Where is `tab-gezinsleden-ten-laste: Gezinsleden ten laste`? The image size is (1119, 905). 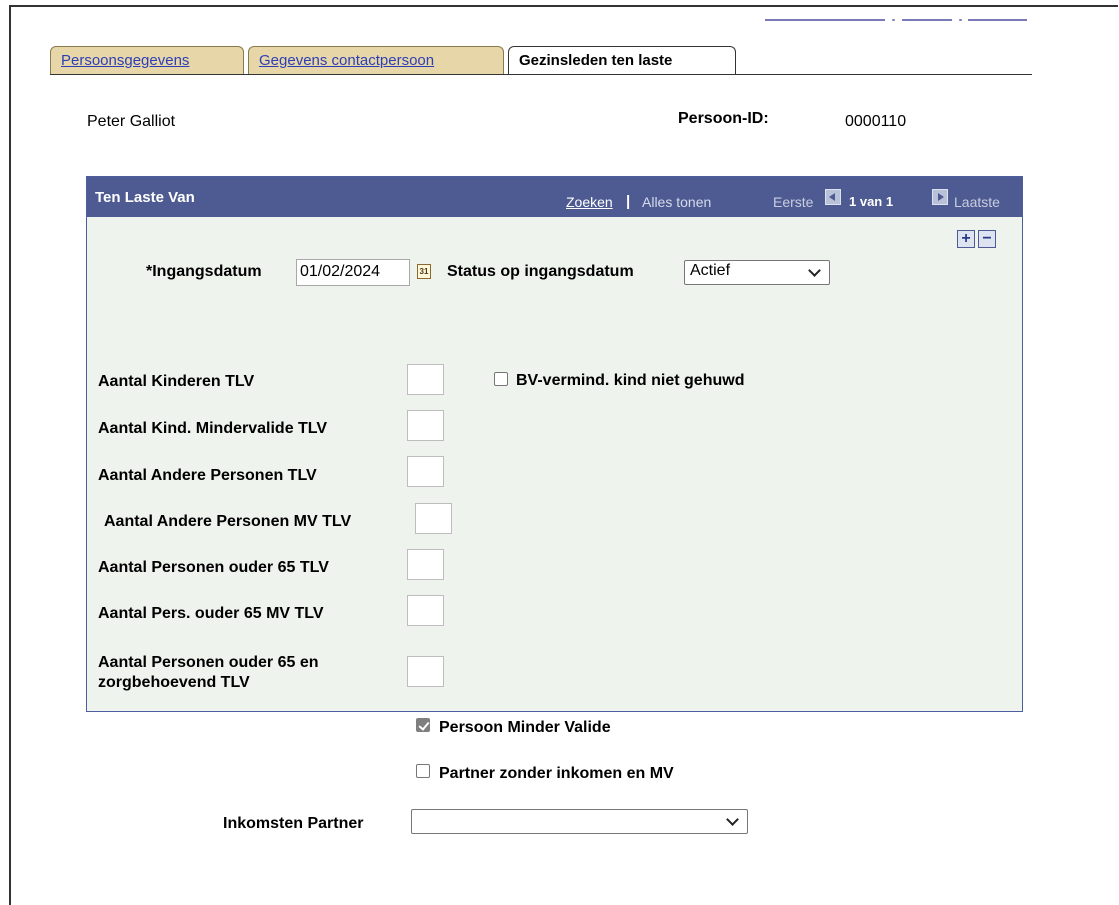 tab-gezinsleden-ten-laste: Gezinsleden ten laste is located at coordinates (622, 60).